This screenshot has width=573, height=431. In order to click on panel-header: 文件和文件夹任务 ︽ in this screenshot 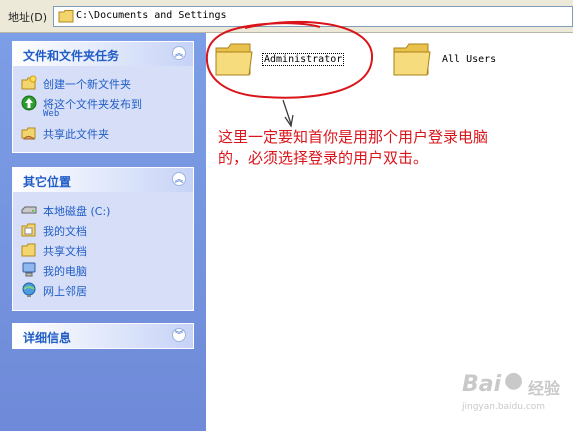, I will do `click(103, 54)`.